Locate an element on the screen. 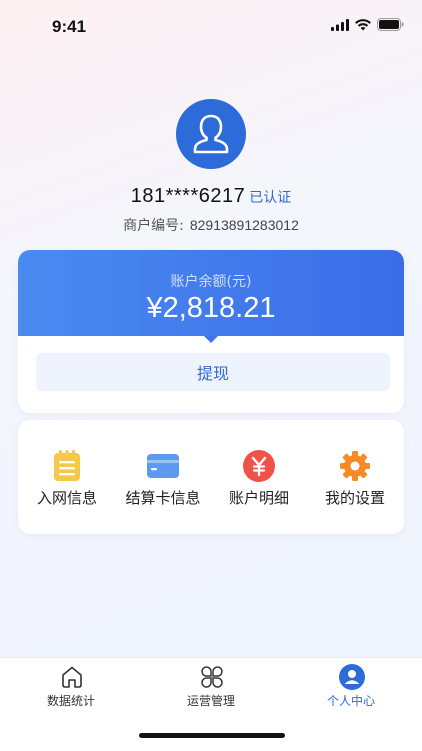  user-icon is located at coordinates (352, 677).